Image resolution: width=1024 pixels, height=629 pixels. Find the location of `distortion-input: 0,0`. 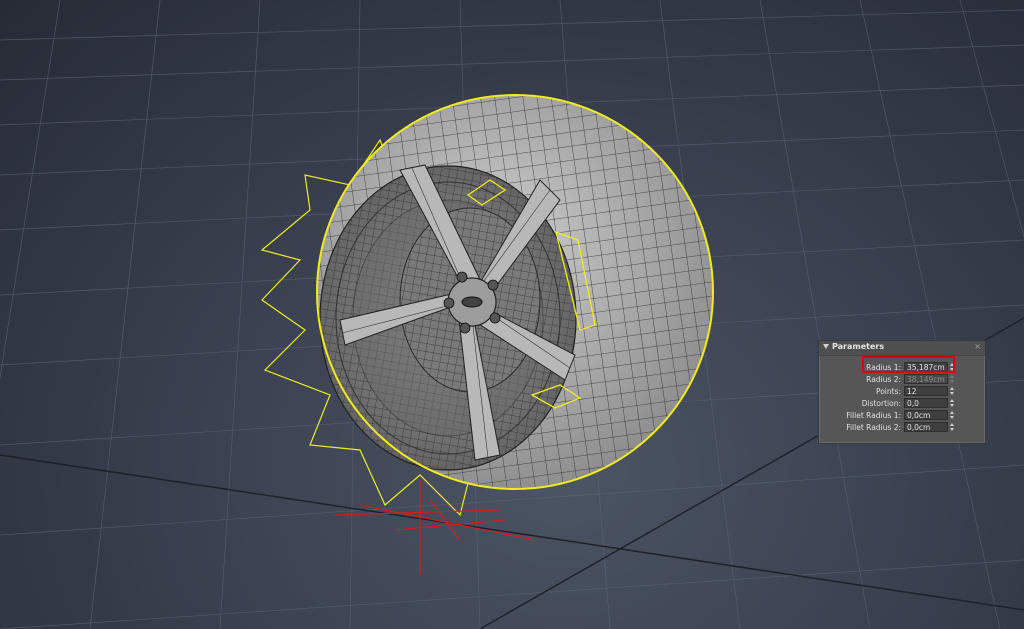

distortion-input: 0,0 is located at coordinates (926, 403).